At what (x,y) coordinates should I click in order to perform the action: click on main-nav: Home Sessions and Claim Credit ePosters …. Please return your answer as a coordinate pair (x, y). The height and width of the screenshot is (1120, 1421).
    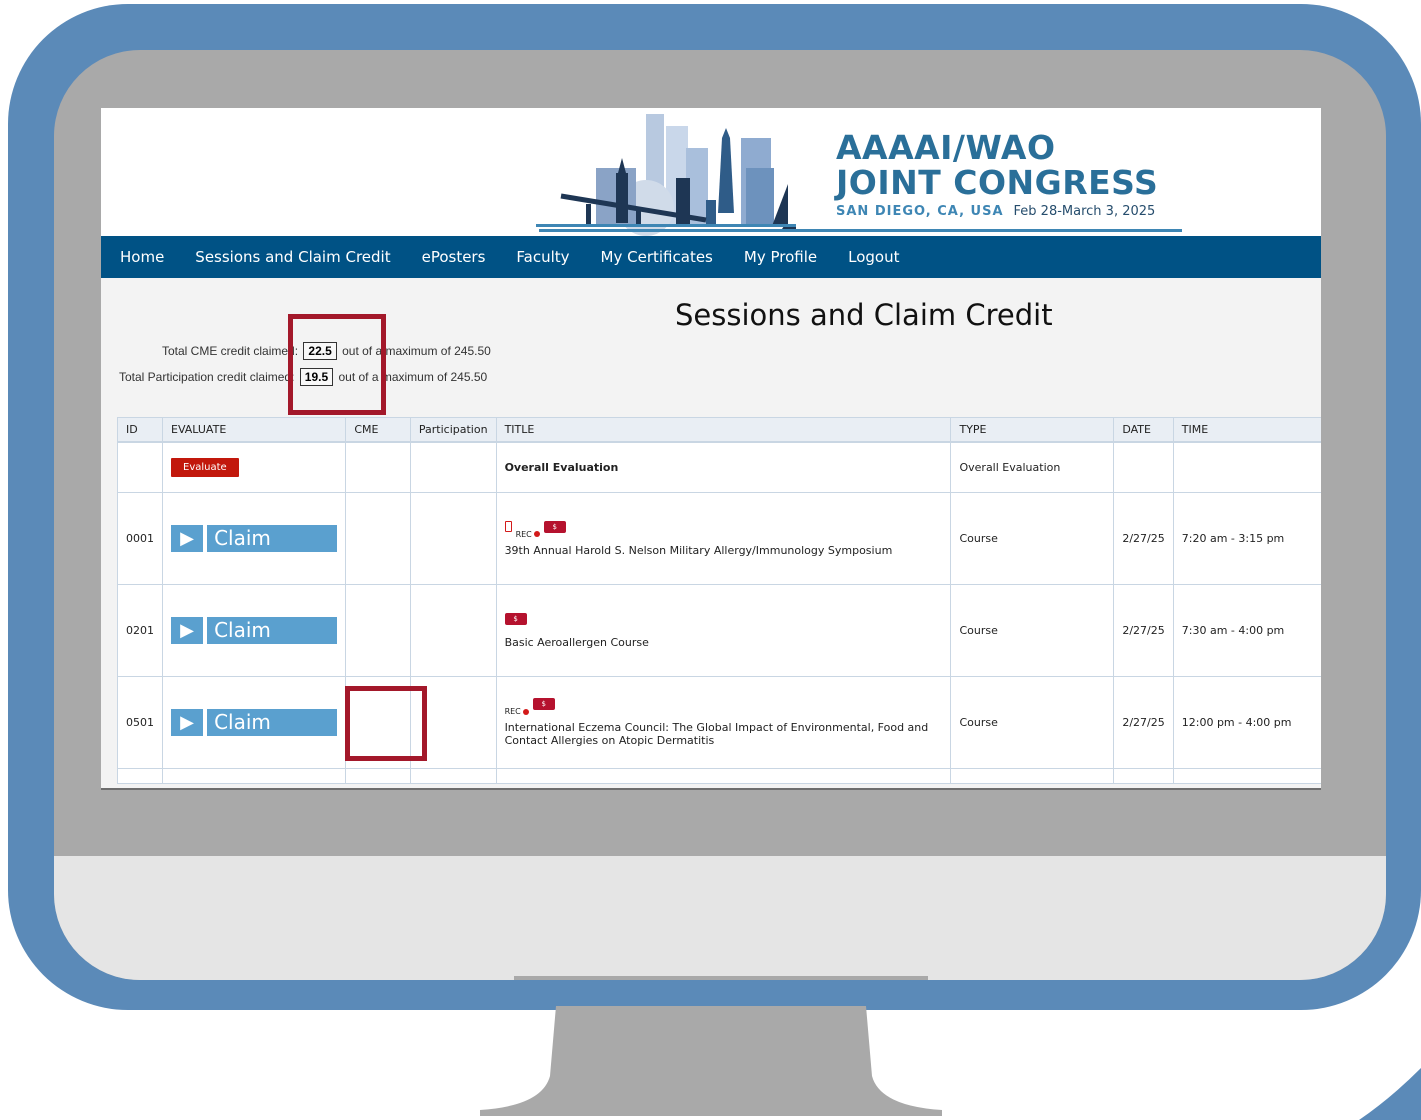
    Looking at the image, I should click on (711, 257).